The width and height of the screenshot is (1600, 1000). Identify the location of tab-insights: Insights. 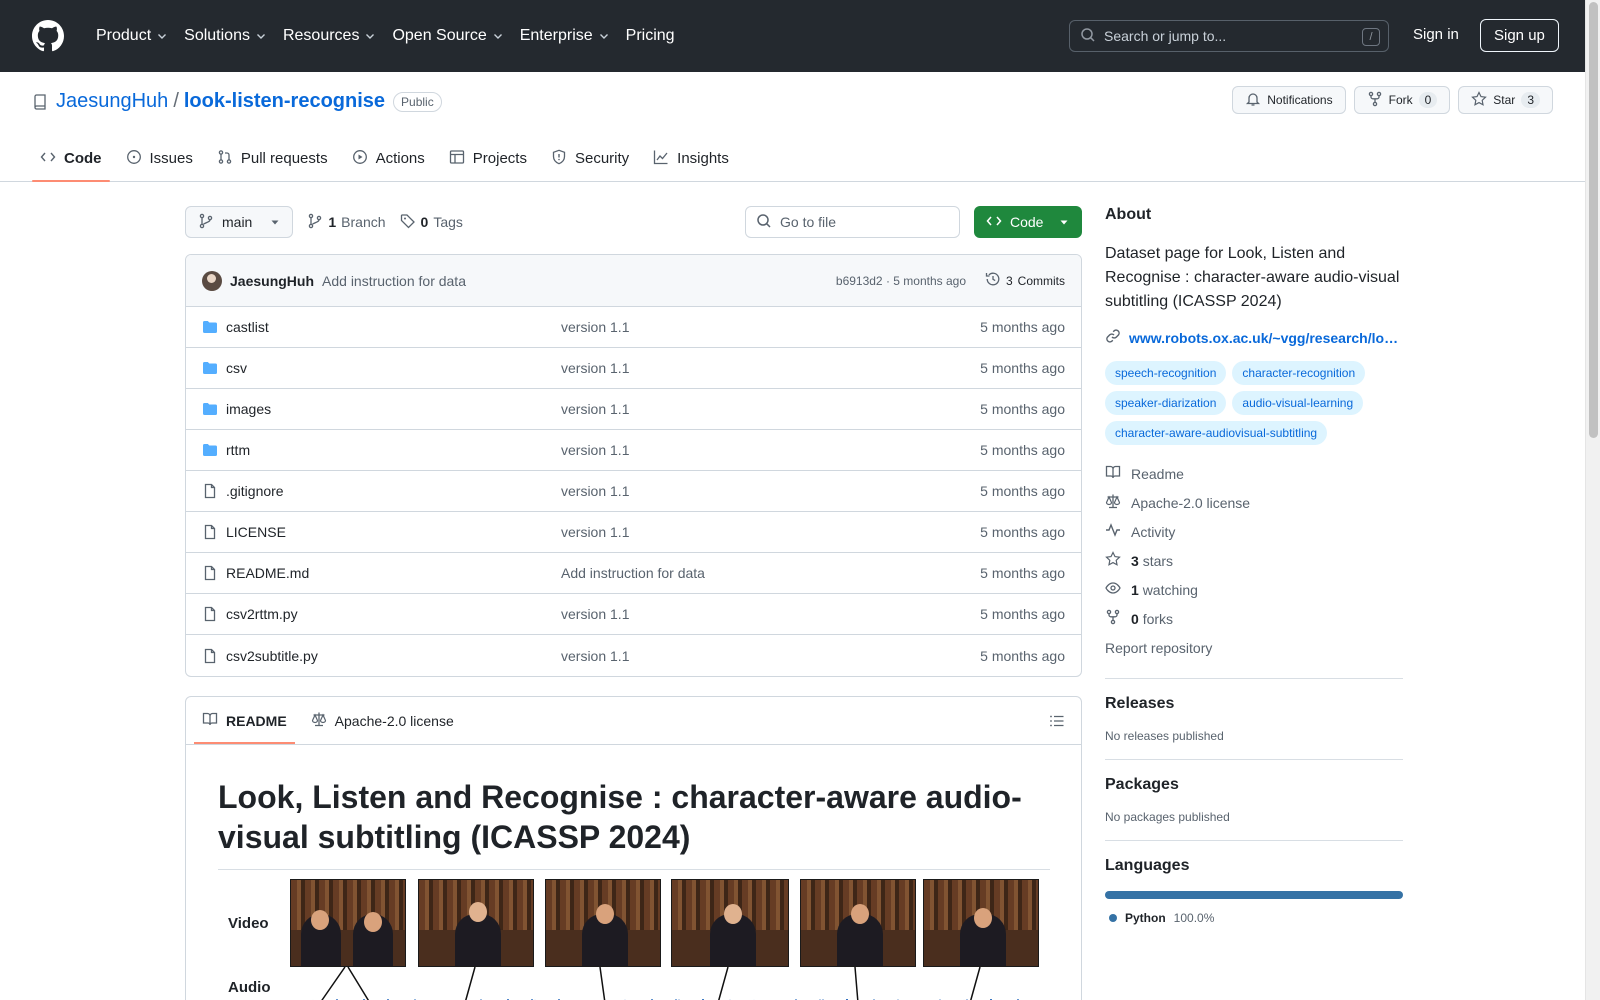
(691, 158).